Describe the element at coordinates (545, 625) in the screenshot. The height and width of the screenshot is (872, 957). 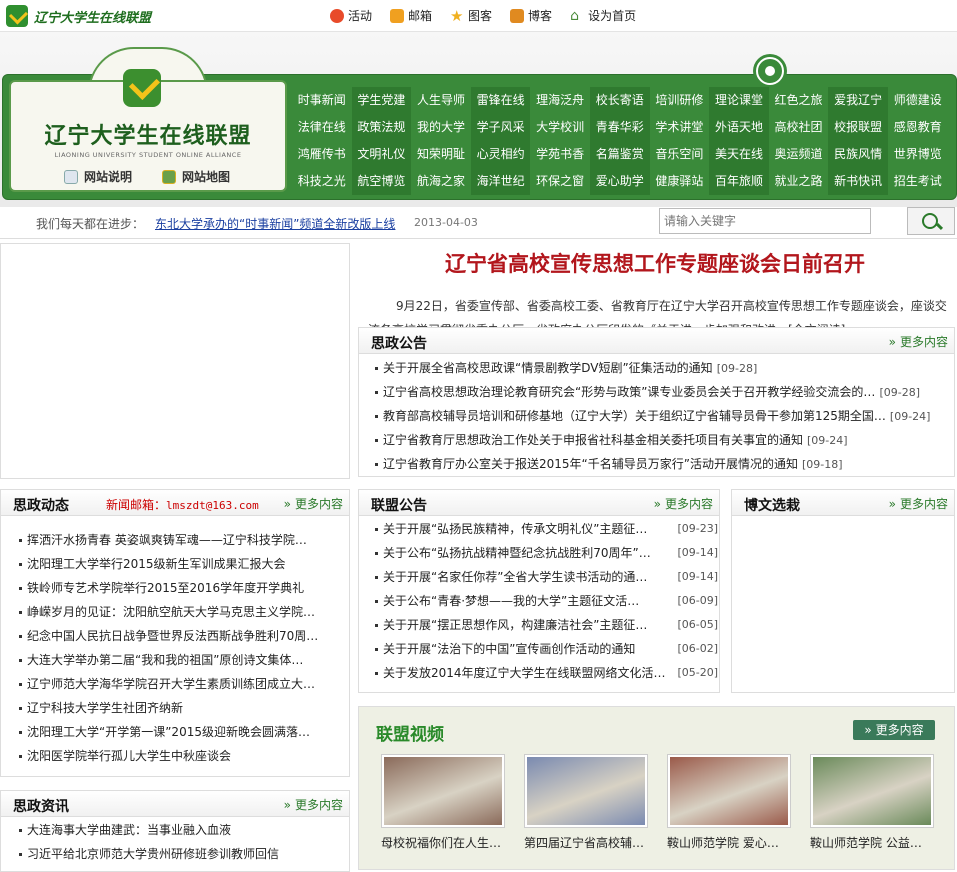
I see `list-item: 关于开展“摆正思想作风，构建廉洁社会”主题征… [06-05]` at that location.